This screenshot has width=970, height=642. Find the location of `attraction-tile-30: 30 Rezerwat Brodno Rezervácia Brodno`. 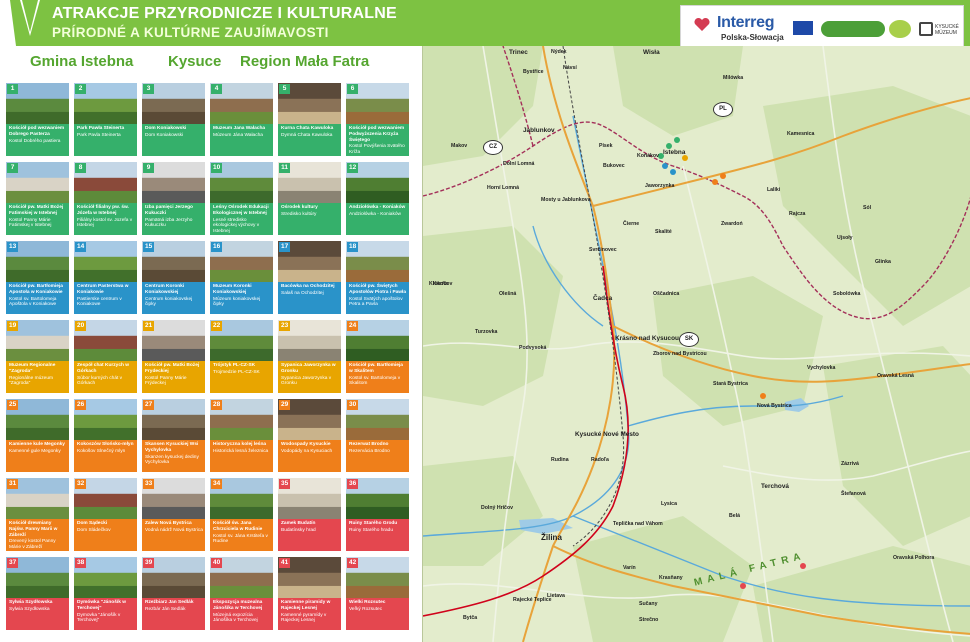

attraction-tile-30: 30 Rezerwat Brodno Rezervácia Brodno is located at coordinates (377, 435).